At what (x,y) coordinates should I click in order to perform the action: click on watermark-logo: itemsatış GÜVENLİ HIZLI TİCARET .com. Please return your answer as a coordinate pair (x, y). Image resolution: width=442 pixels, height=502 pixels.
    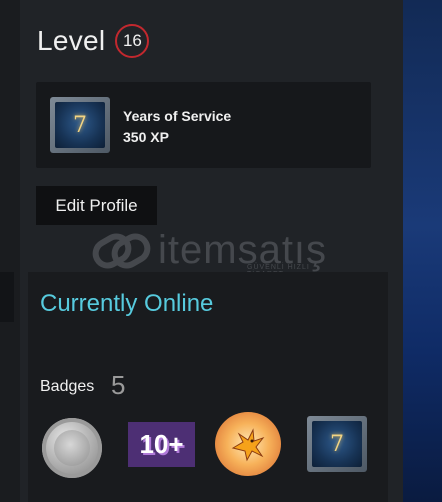
    Looking at the image, I should click on (209, 253).